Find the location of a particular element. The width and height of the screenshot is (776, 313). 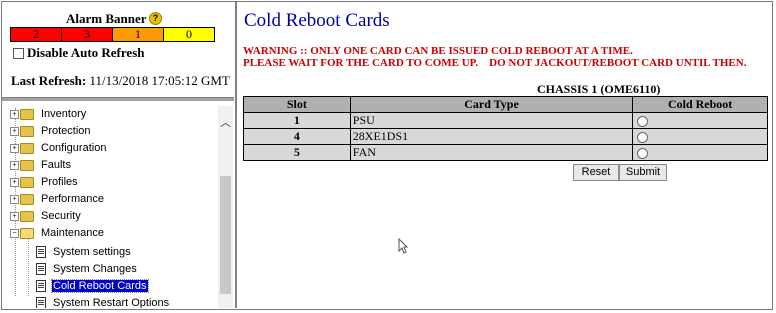

table-row: 1 PSU is located at coordinates (505, 120).